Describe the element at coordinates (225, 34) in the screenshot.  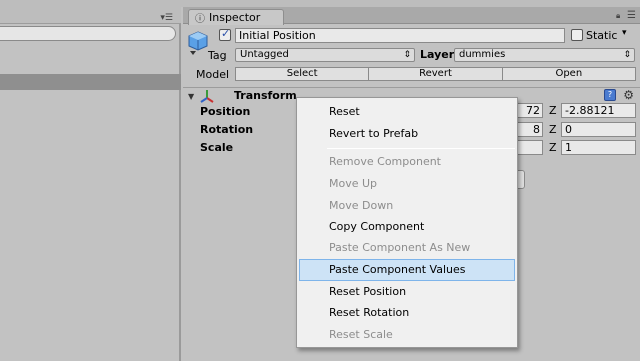
I see `object-active-checkbox` at that location.